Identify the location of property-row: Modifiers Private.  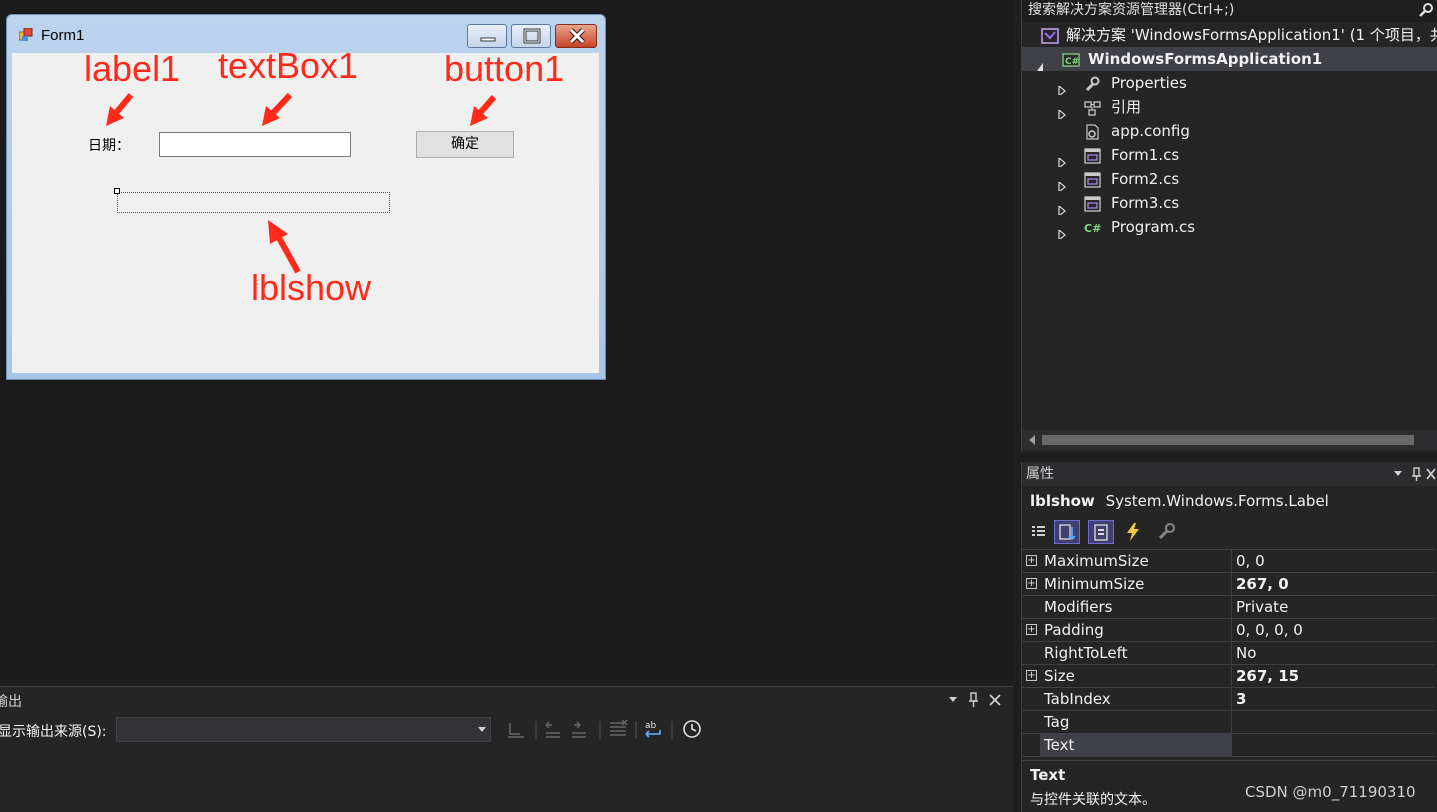
(1228, 607).